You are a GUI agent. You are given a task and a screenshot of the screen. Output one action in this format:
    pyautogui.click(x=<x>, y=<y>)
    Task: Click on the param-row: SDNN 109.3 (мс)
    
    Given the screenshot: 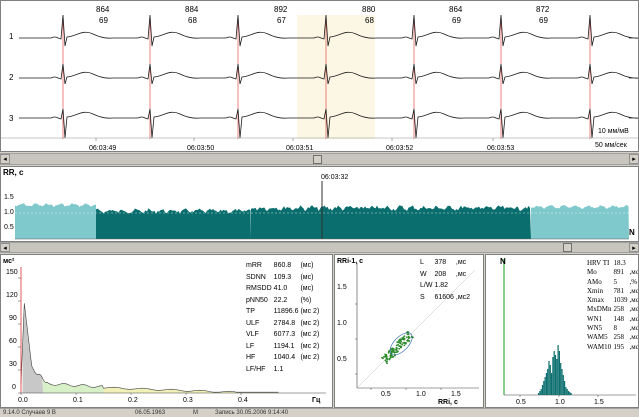 What is the action you would take?
    pyautogui.click(x=282, y=278)
    